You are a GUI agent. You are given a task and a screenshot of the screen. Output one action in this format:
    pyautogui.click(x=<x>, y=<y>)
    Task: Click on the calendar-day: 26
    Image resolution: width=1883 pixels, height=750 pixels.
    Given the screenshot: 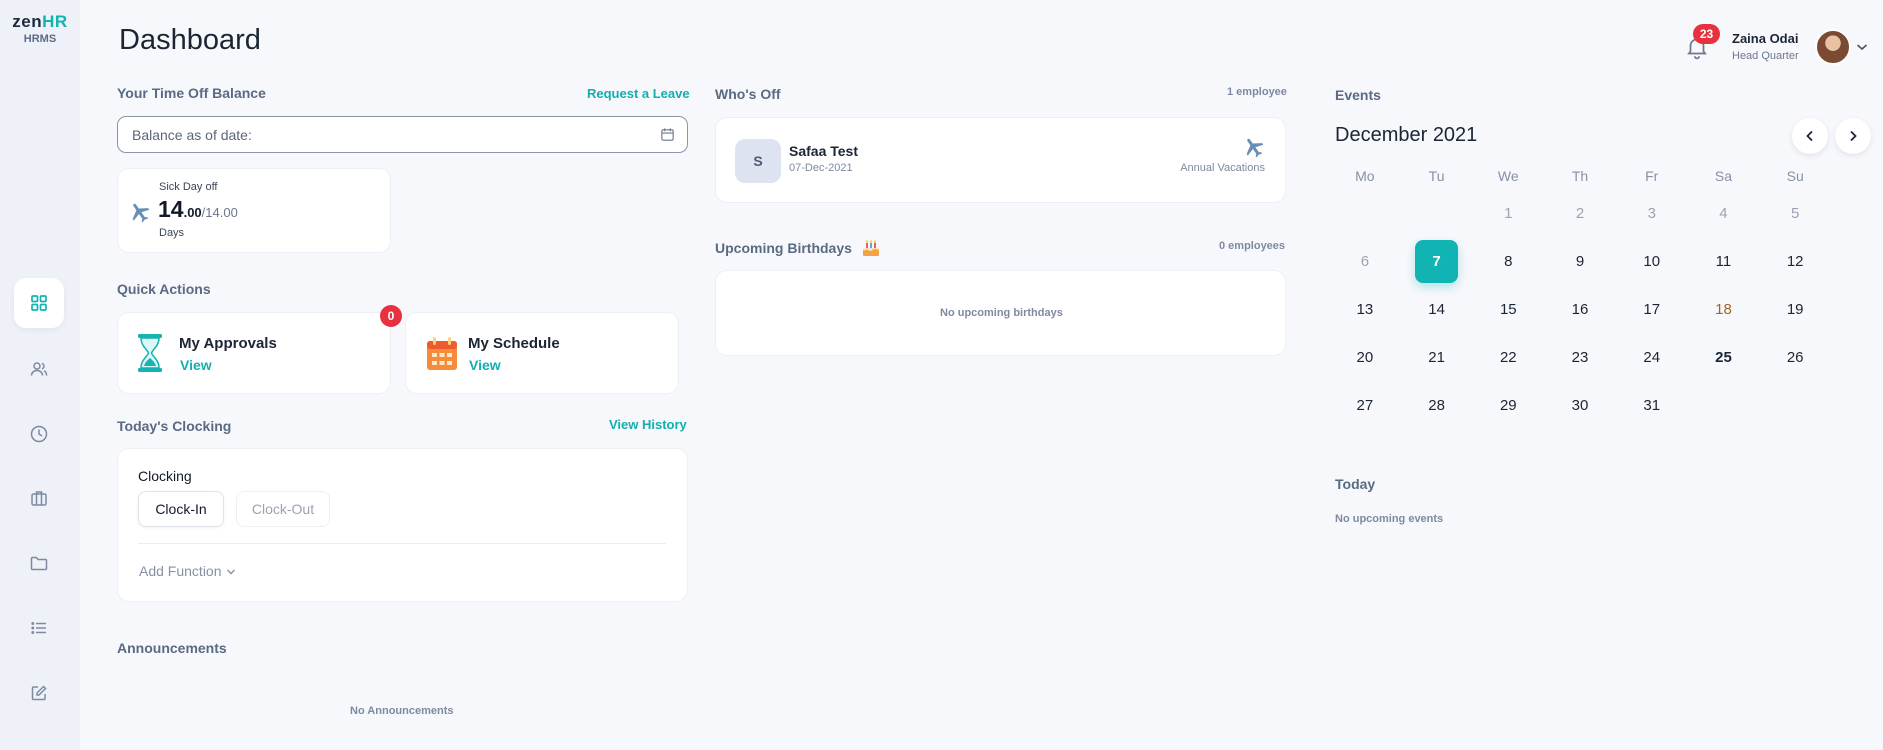 What is the action you would take?
    pyautogui.click(x=1795, y=357)
    